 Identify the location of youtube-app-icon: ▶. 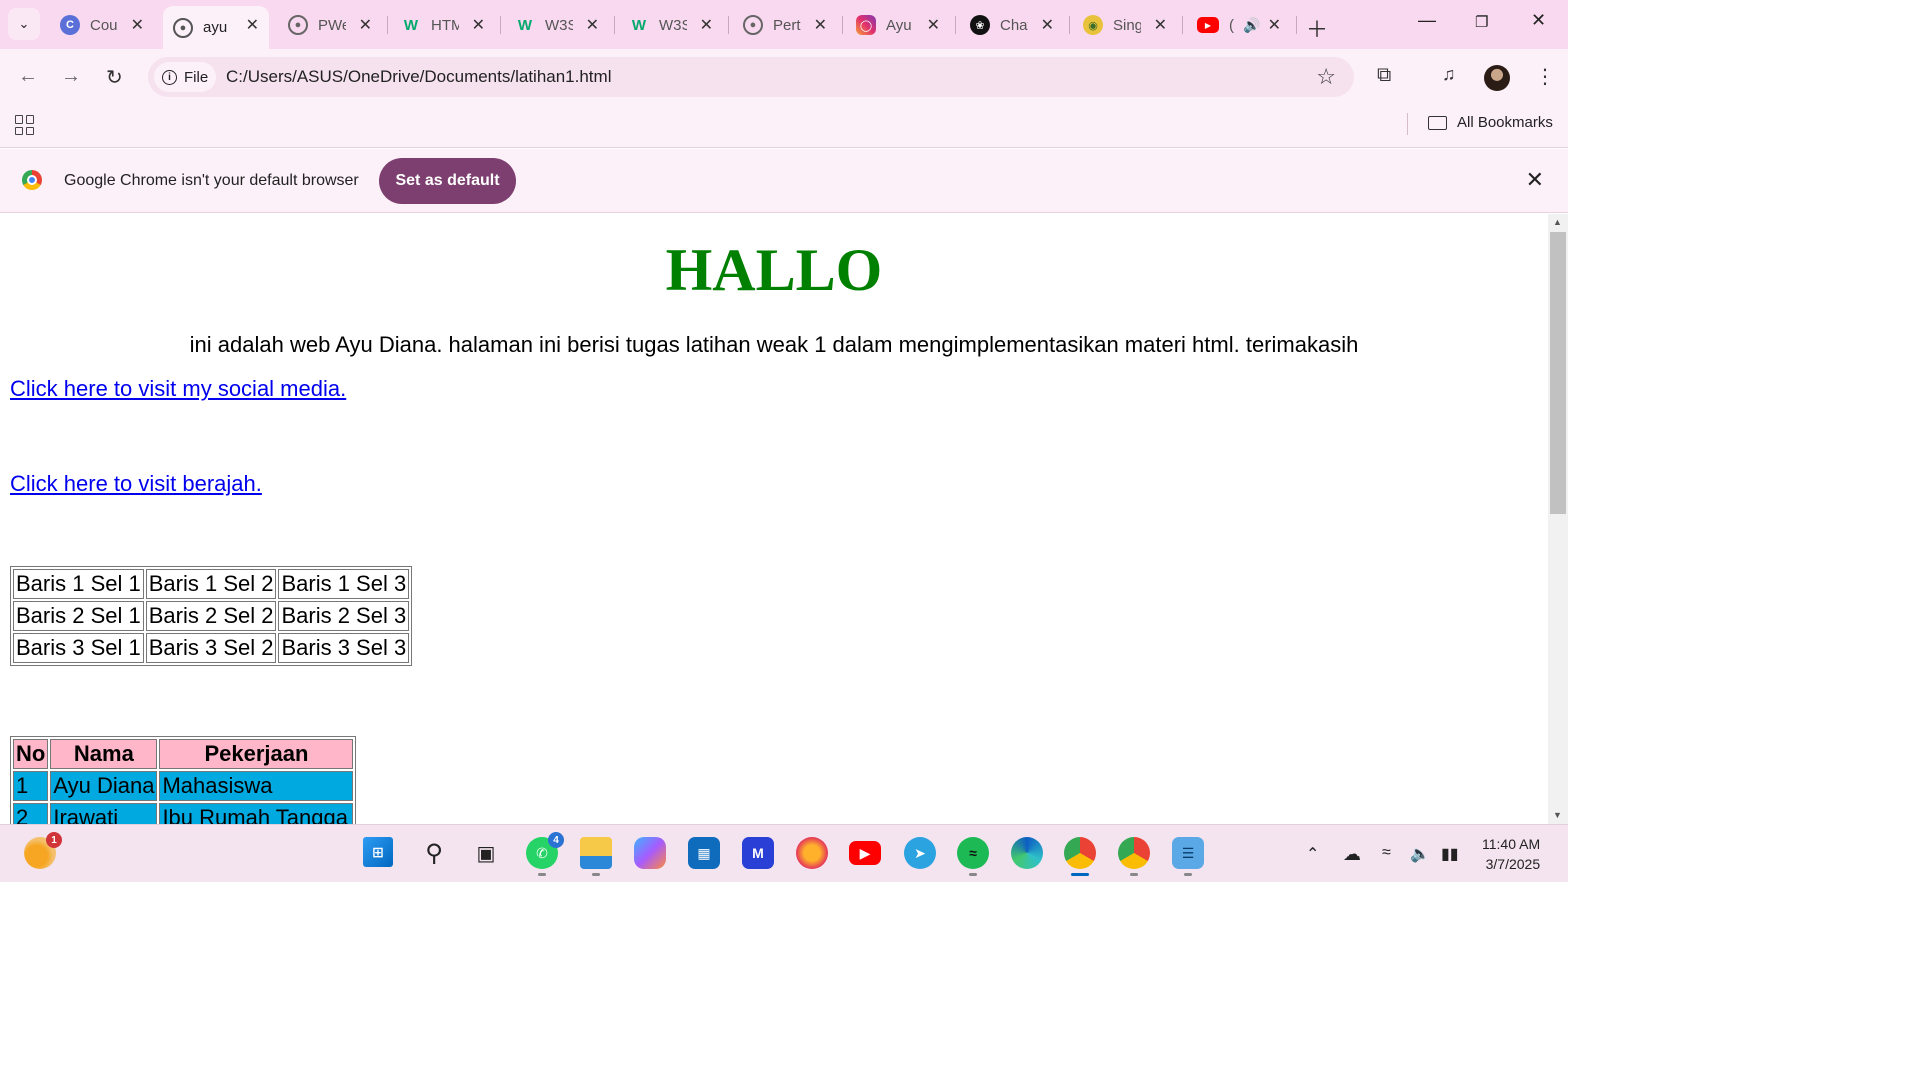
(865, 853).